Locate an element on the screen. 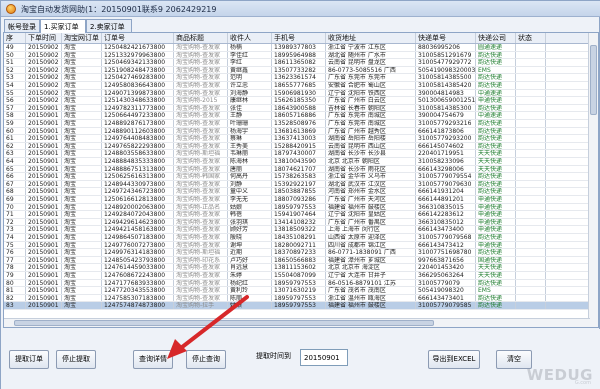  table-cell-addr: 湖南省 长沙市 长沙县 is located at coordinates (371, 153).